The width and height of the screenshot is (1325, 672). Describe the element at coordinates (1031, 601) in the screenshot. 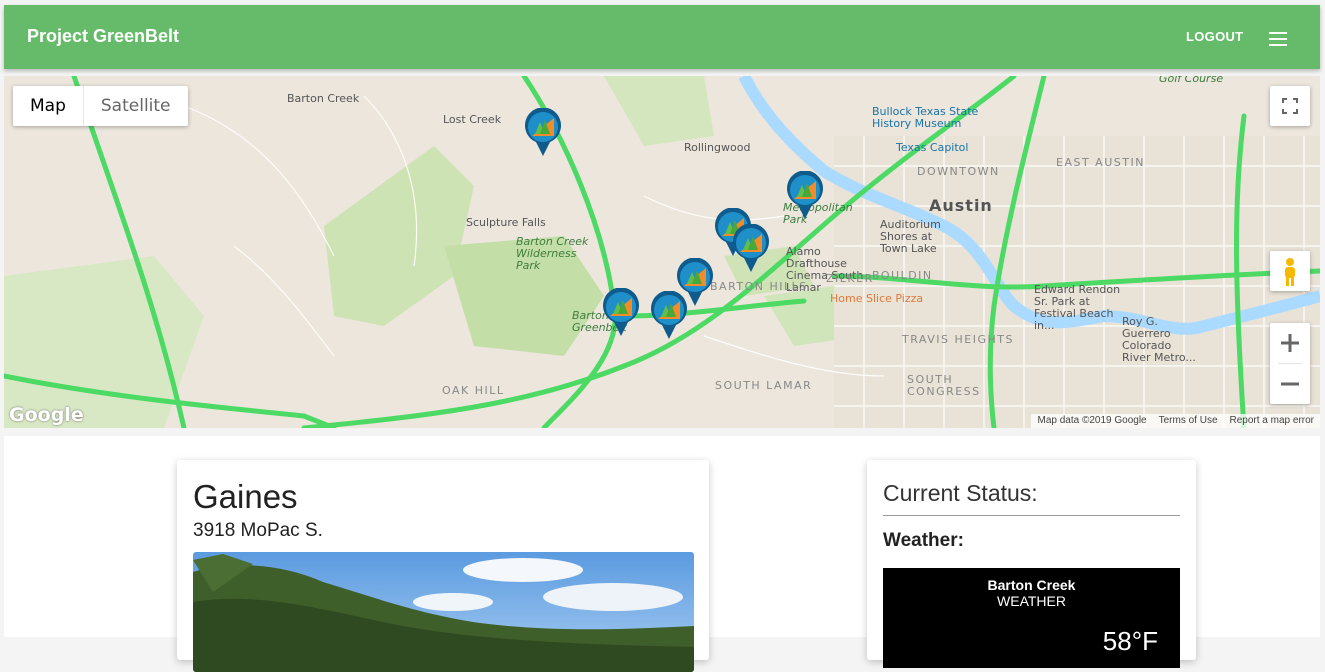

I see `weather-subtitle: WEATHER` at that location.